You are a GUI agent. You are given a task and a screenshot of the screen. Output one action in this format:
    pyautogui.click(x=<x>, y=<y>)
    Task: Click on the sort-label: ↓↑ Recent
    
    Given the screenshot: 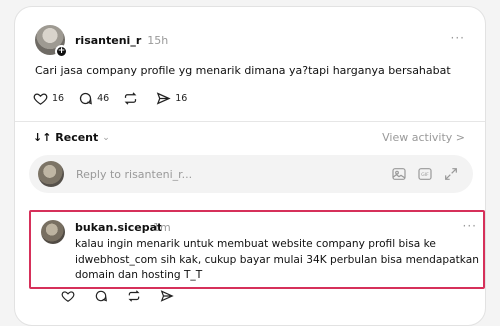 What is the action you would take?
    pyautogui.click(x=66, y=137)
    